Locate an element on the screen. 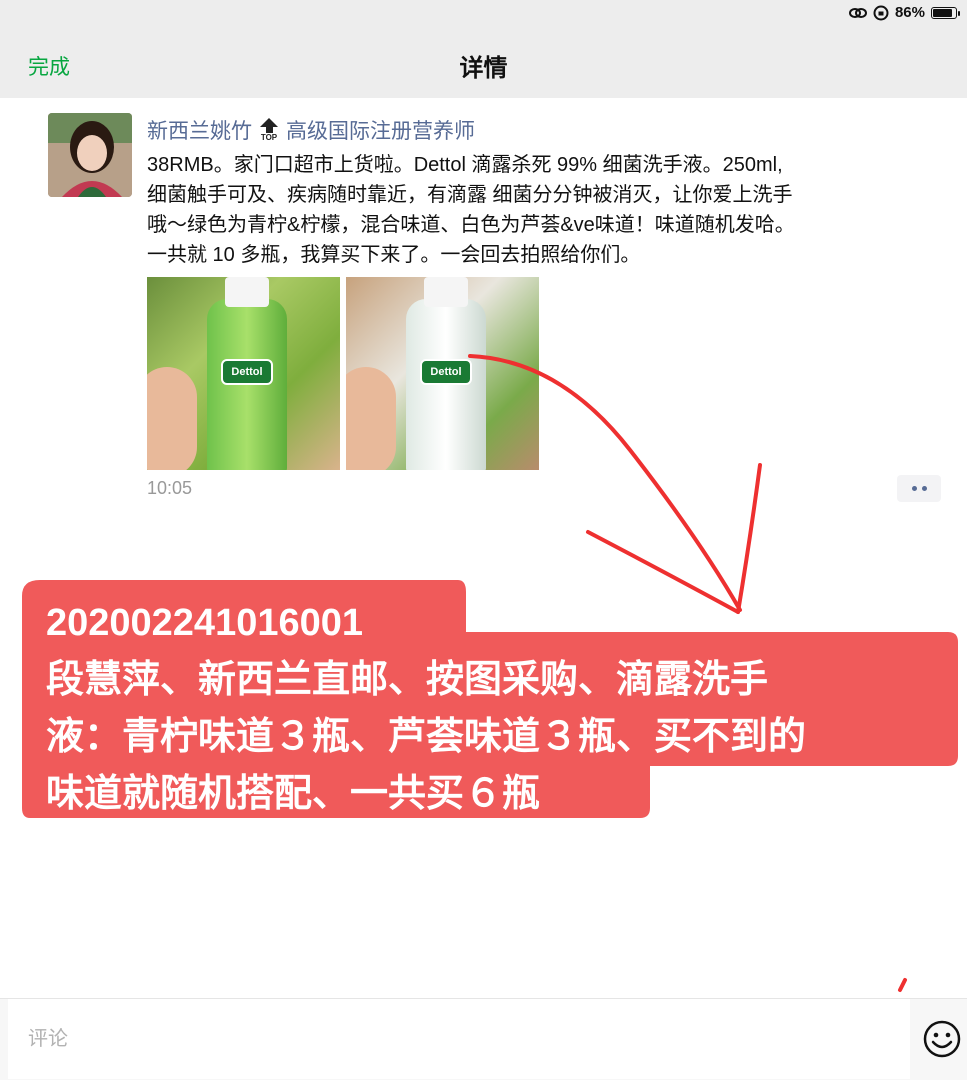 The width and height of the screenshot is (967, 1080). link-icon is located at coordinates (857, 12).